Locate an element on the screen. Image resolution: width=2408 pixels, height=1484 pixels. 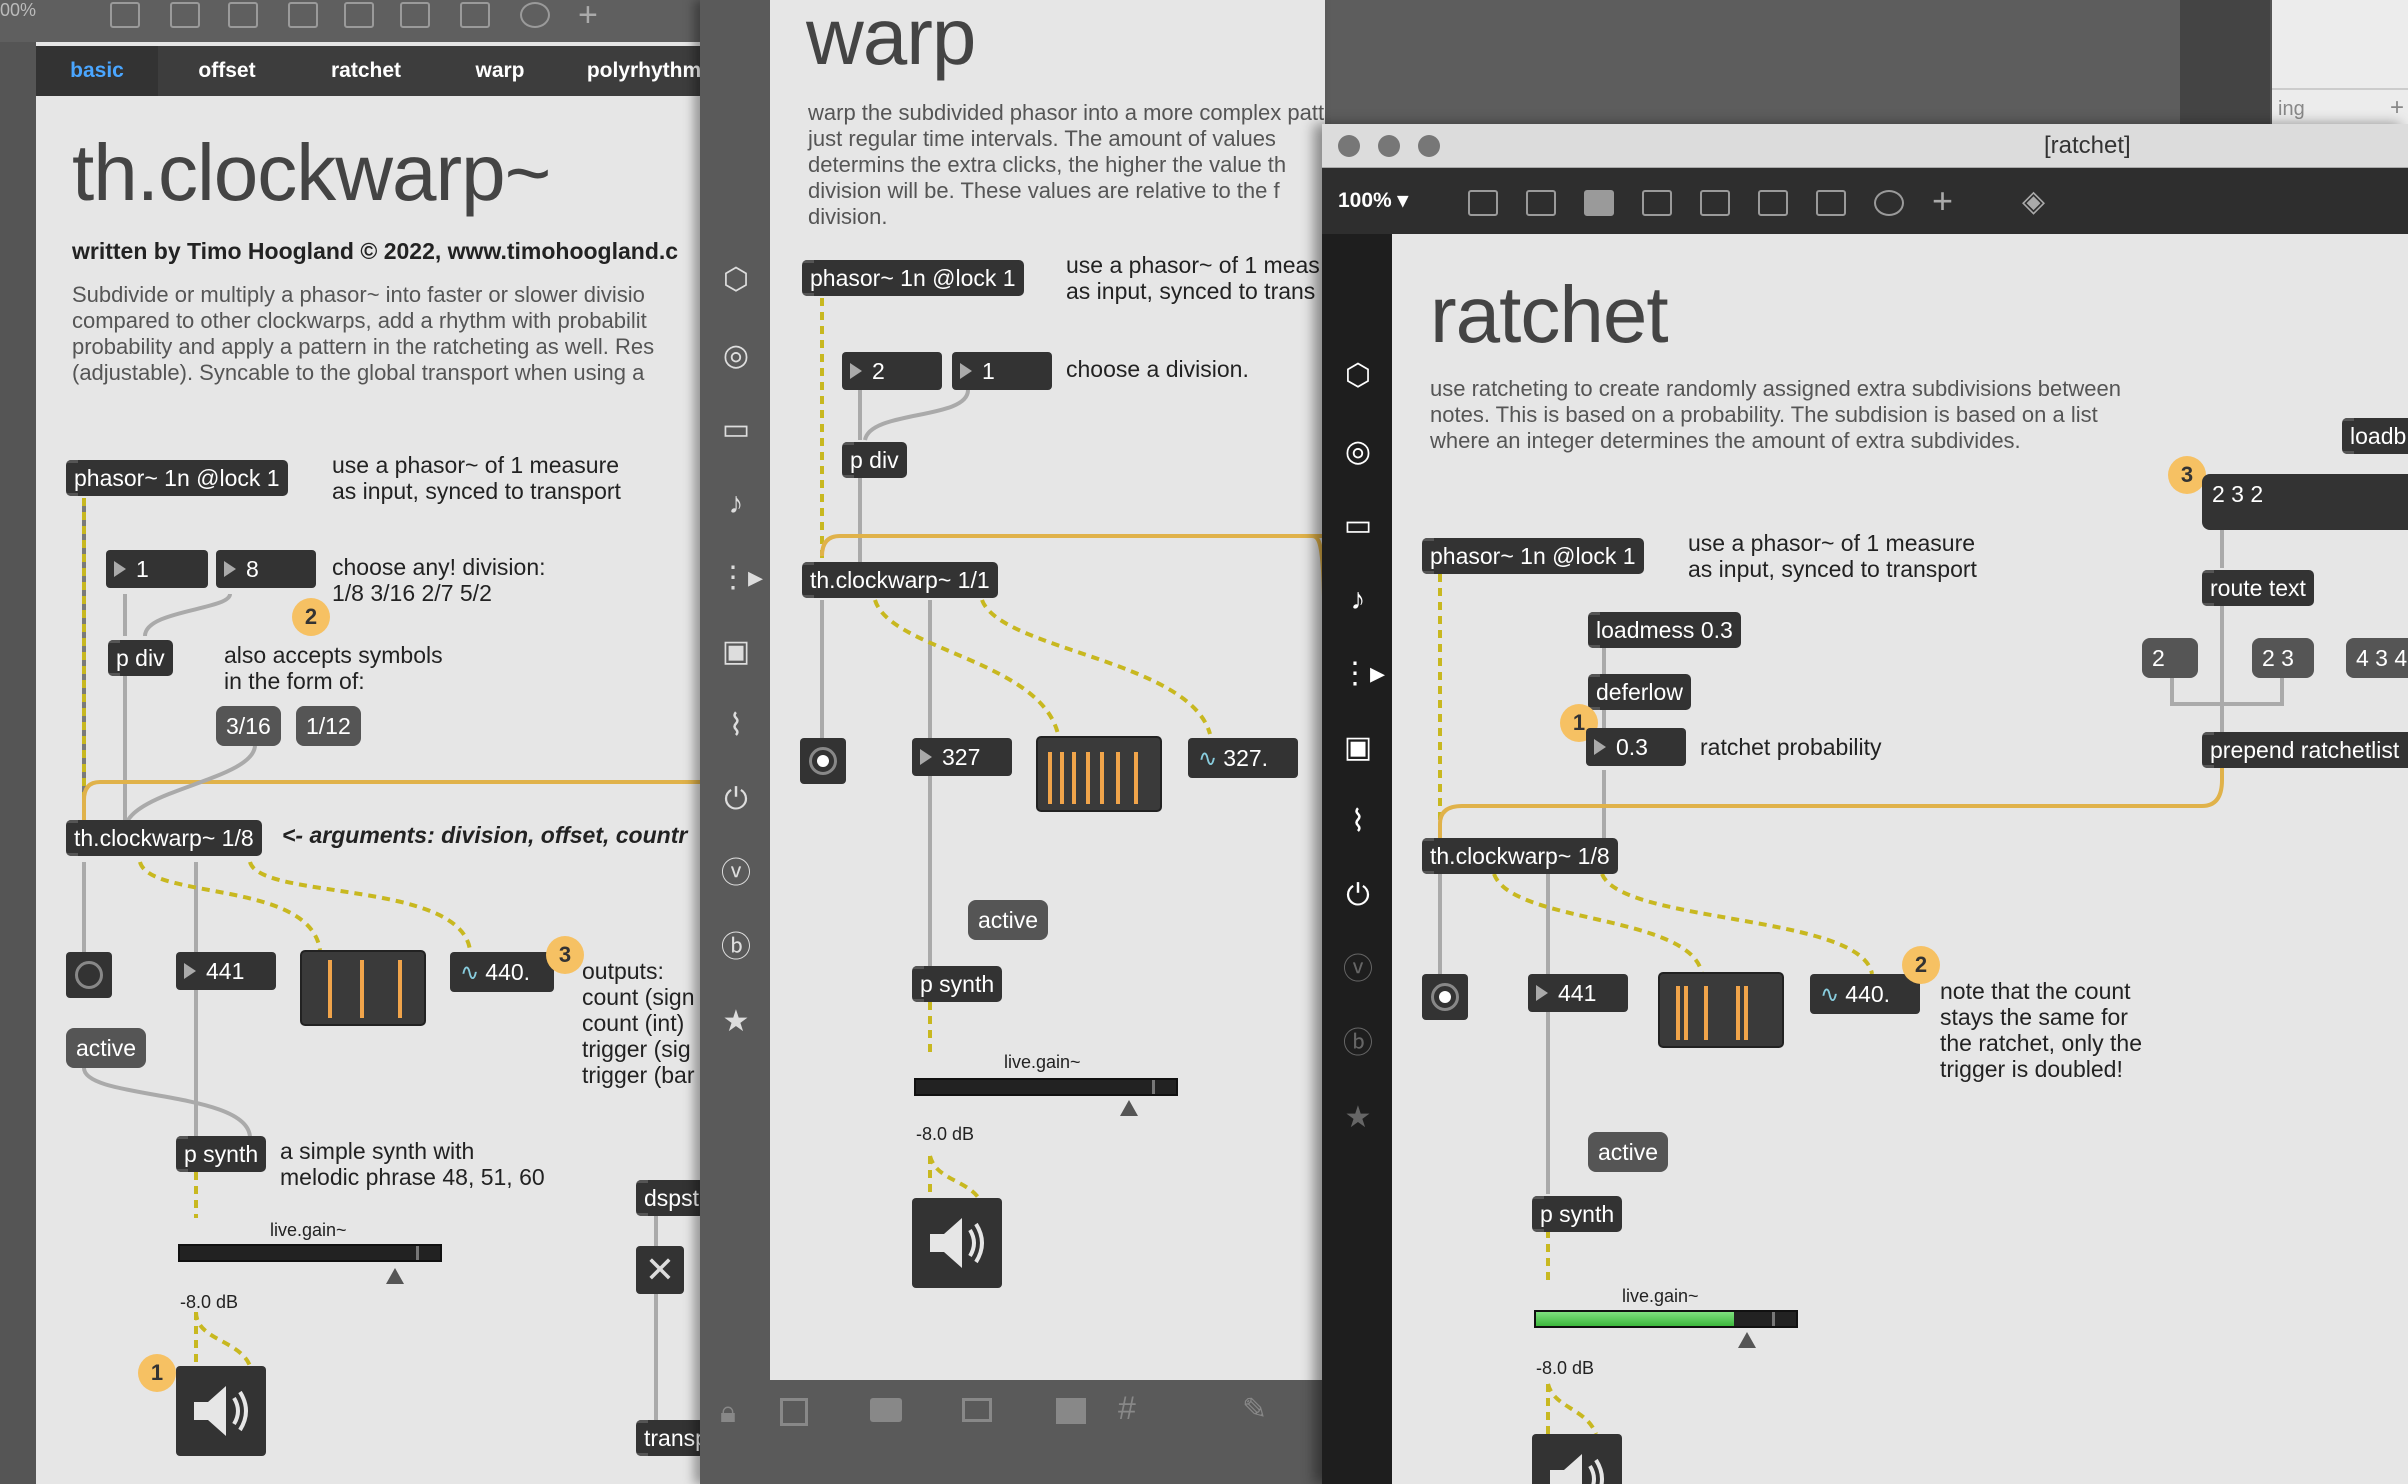
ratchet-p-synth-object: p synth is located at coordinates (1577, 1214).